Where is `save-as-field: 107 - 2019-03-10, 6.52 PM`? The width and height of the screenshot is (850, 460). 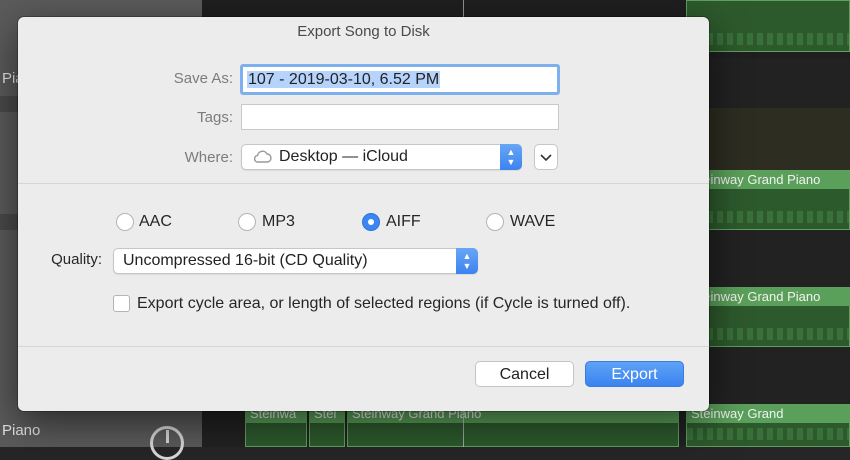
save-as-field: 107 - 2019-03-10, 6.52 PM is located at coordinates (400, 79).